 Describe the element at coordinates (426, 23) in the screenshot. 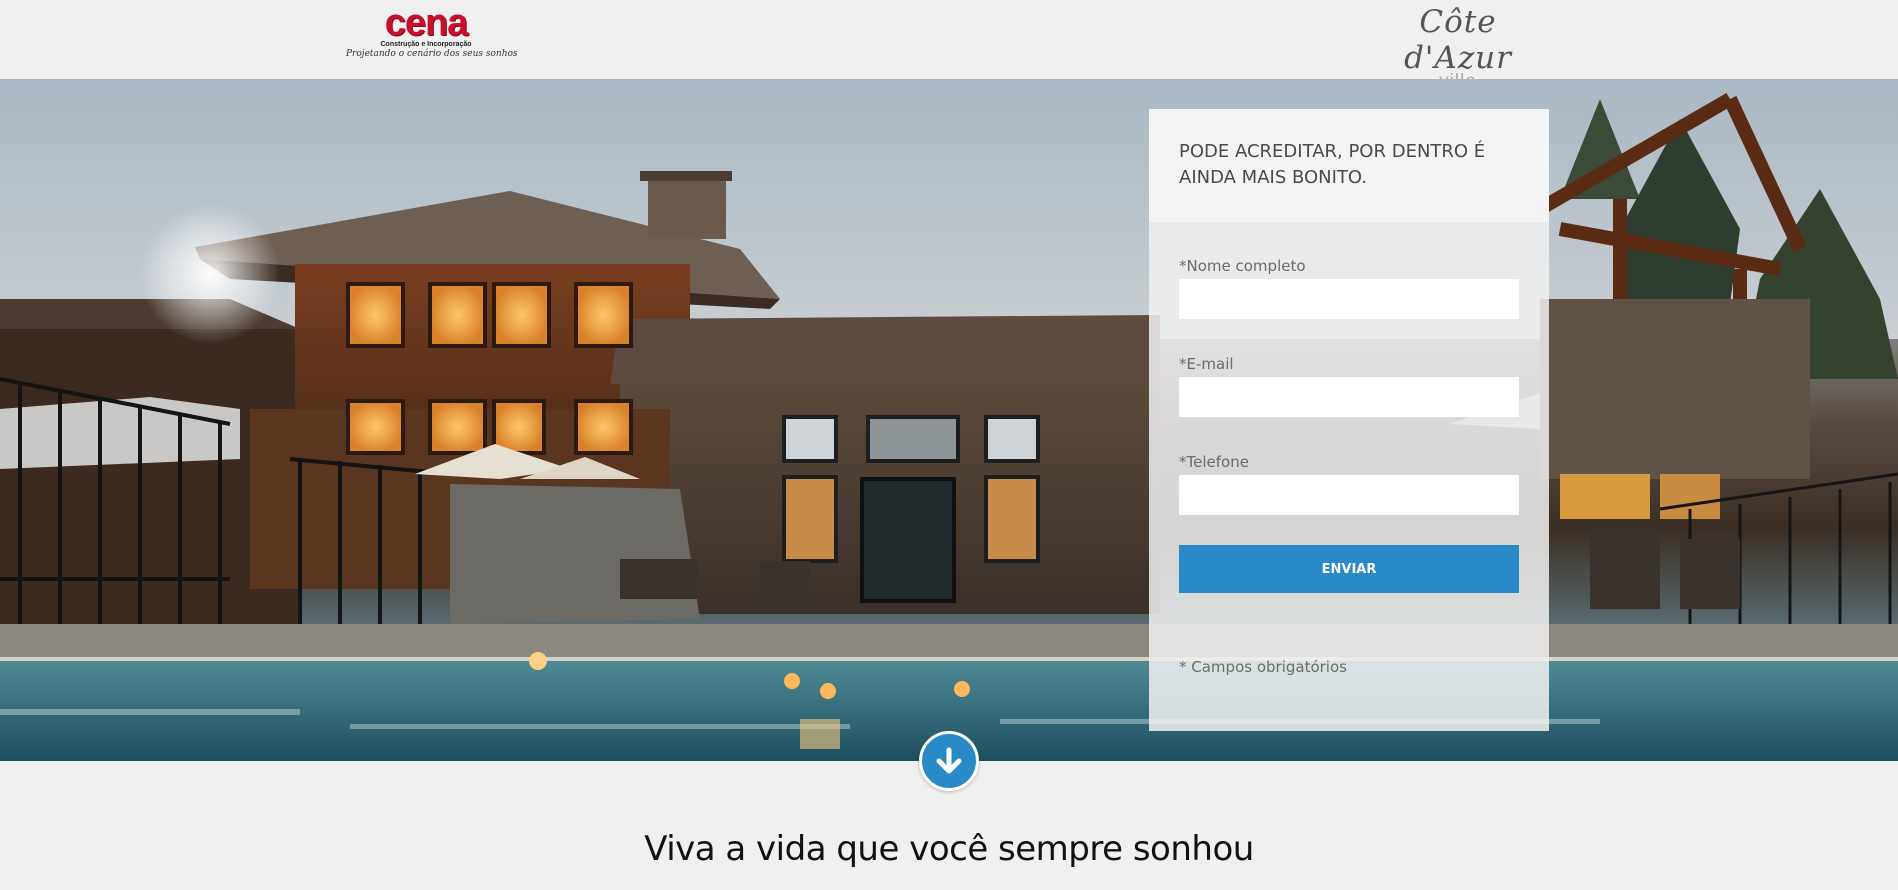

I see `cena-wordmark: cena` at that location.